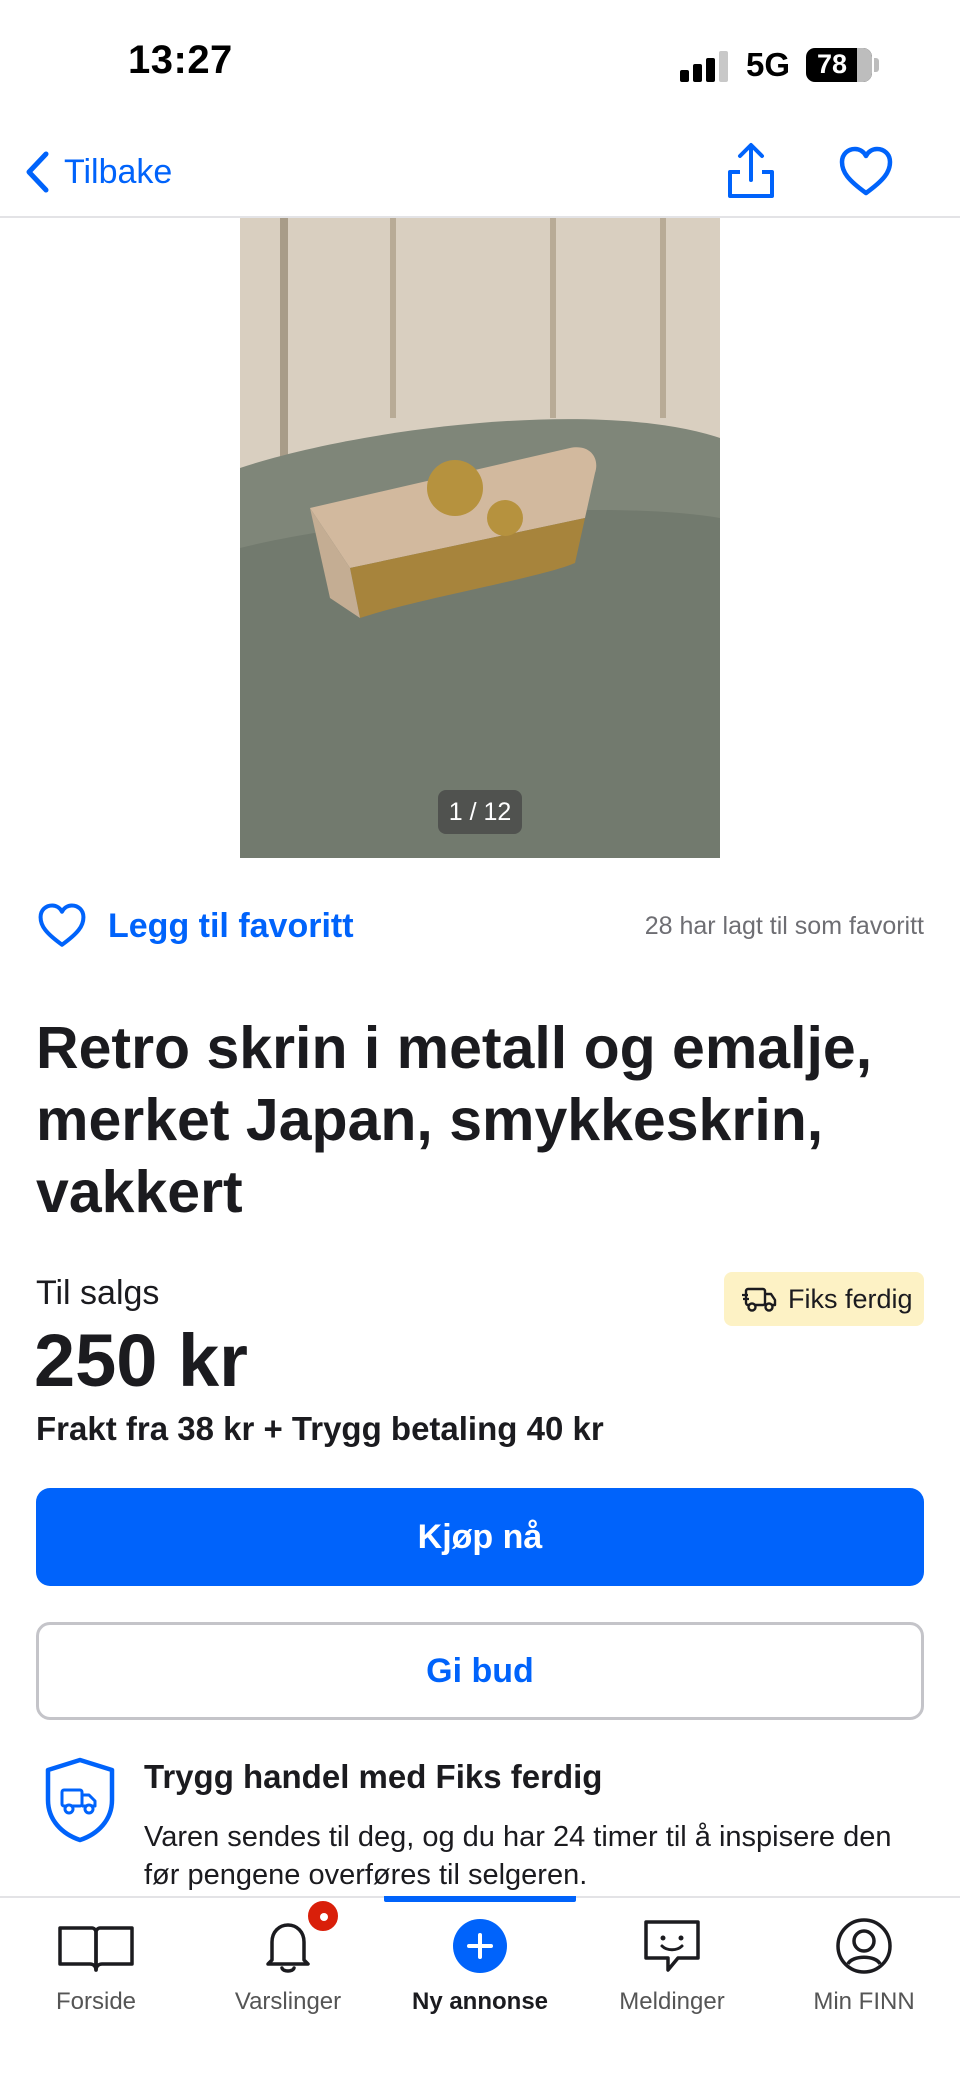  I want to click on tab-label: Min FINN, so click(864, 2001).